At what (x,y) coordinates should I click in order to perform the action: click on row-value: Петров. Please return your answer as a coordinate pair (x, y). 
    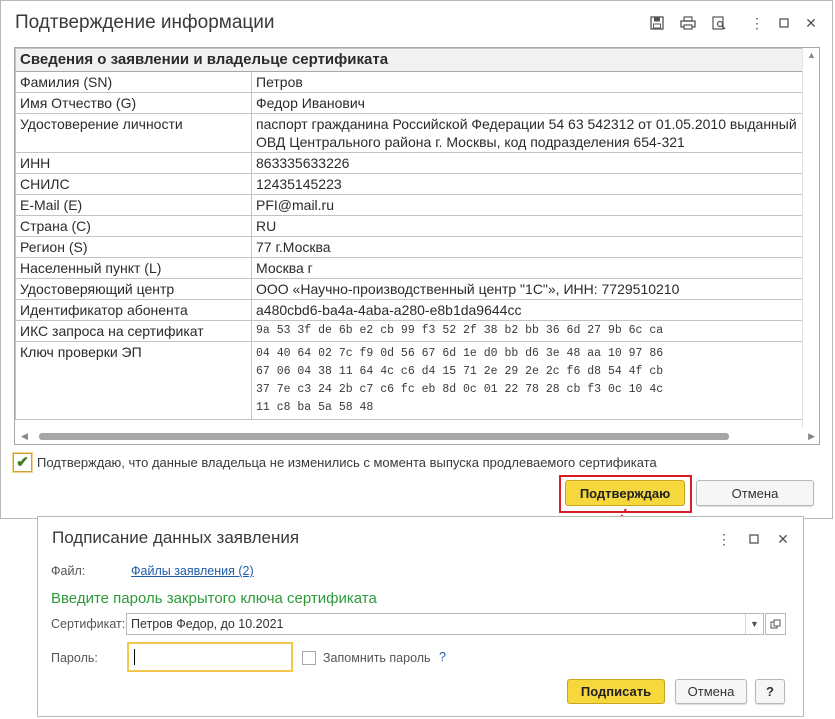
    Looking at the image, I should click on (527, 82).